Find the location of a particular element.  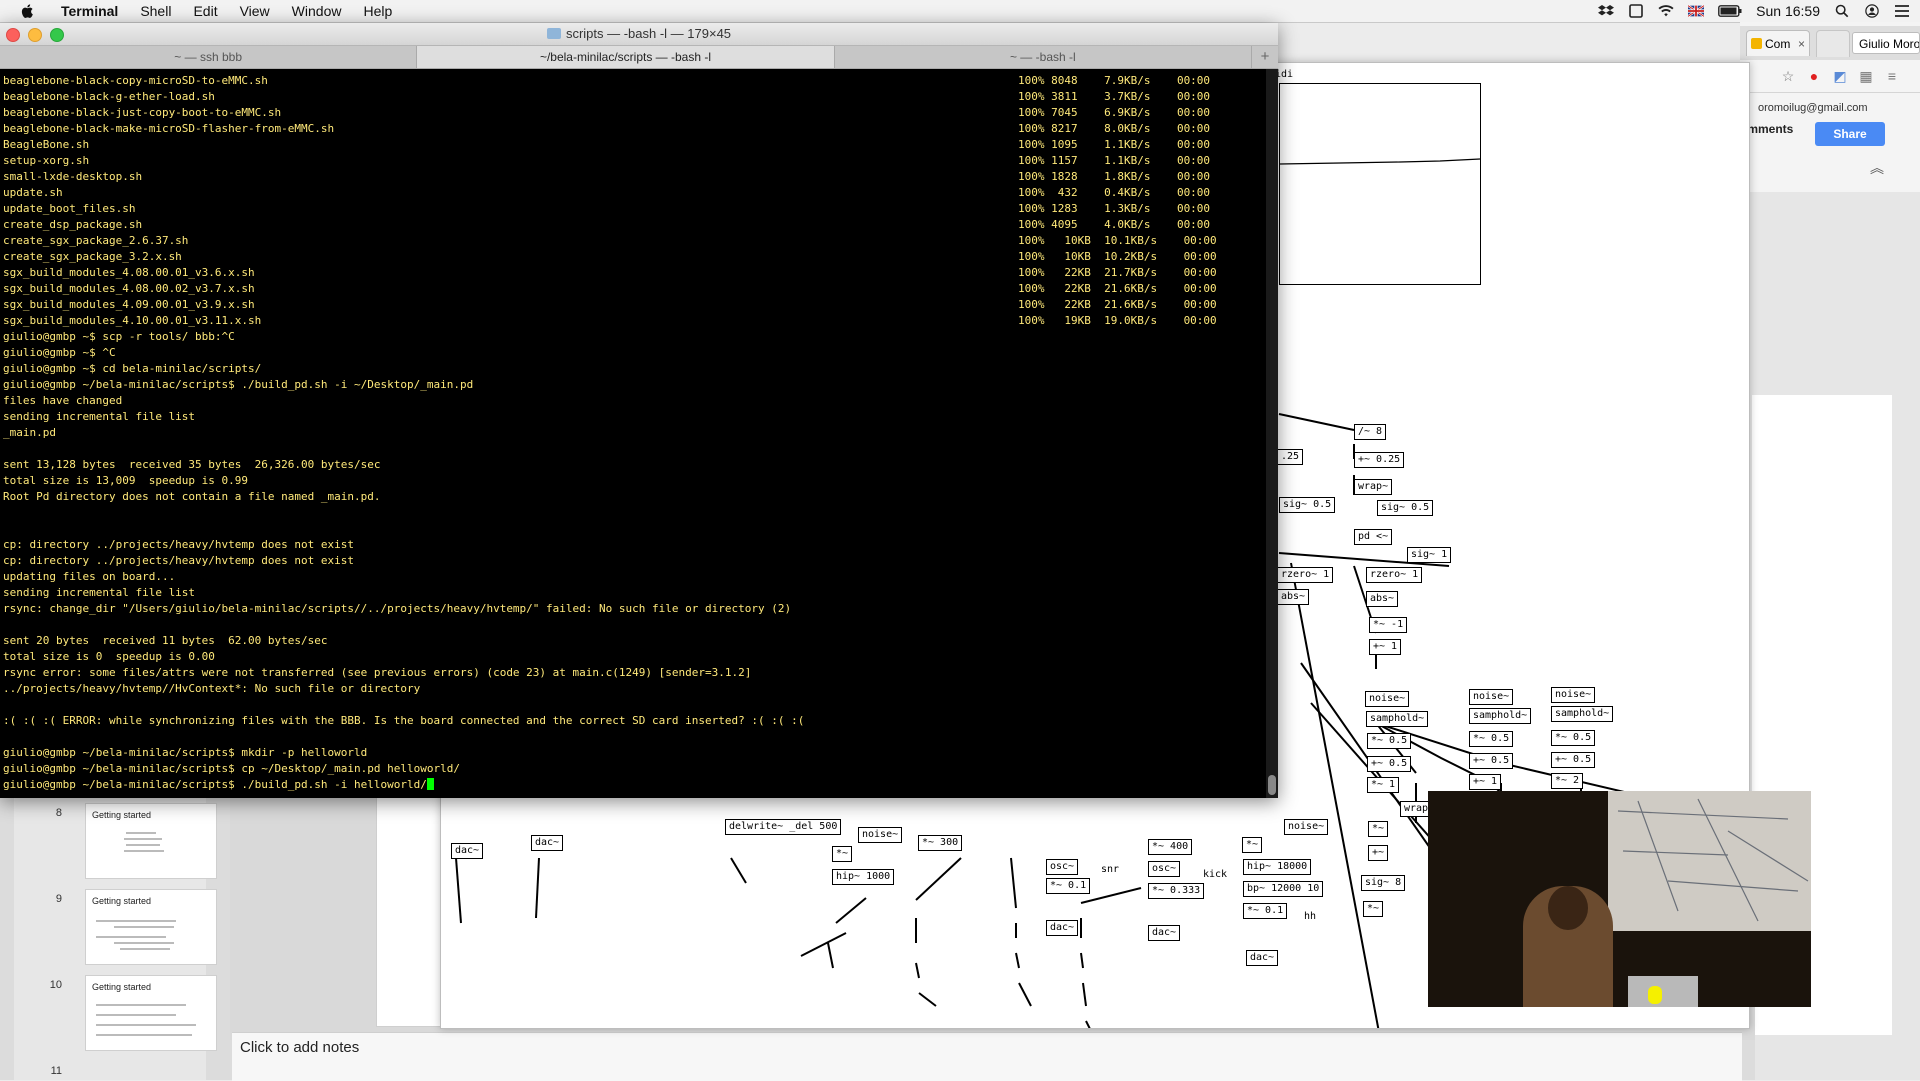

pd-object: hip~ 18000 is located at coordinates (1277, 867).